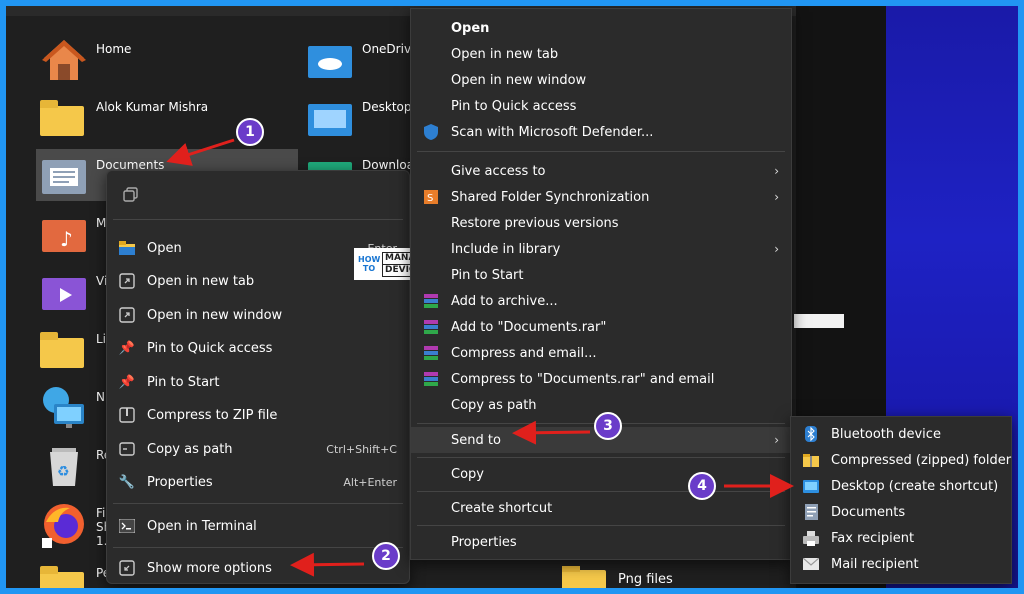 Image resolution: width=1024 pixels, height=594 pixels. Describe the element at coordinates (250, 132) in the screenshot. I see `step-badge-1: 1` at that location.